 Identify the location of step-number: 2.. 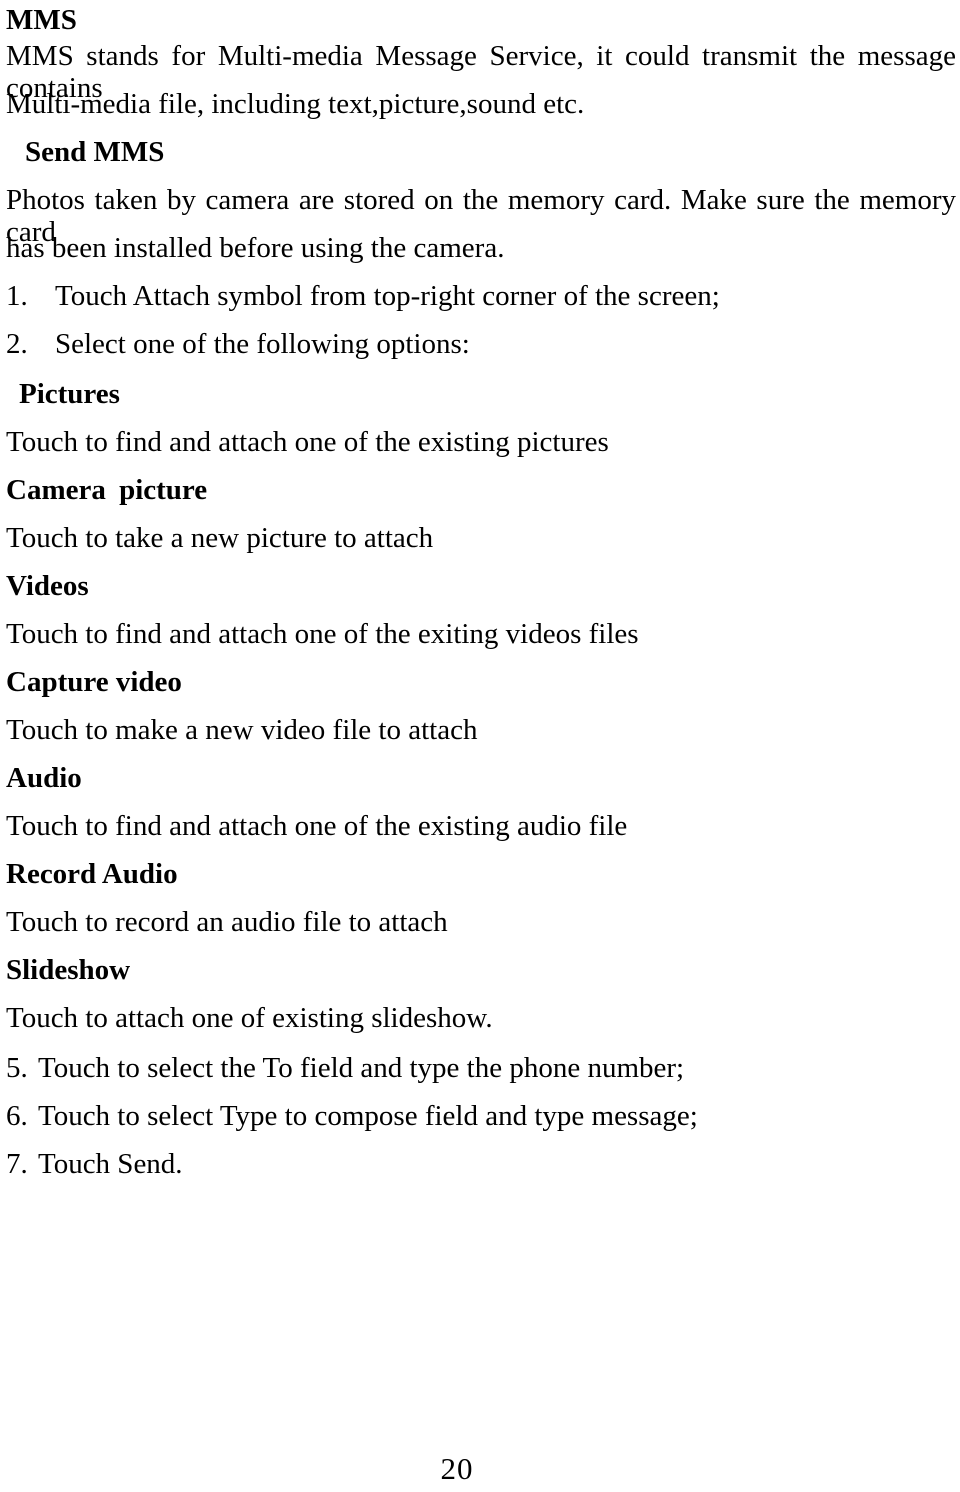
(17, 344).